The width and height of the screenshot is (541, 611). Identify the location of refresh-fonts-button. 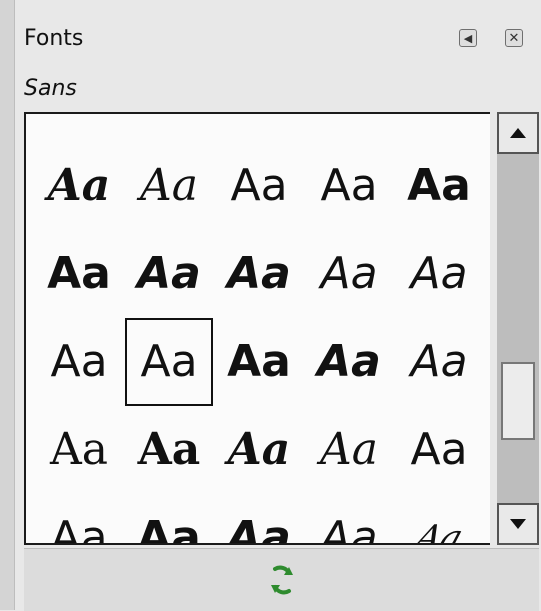
(281, 579).